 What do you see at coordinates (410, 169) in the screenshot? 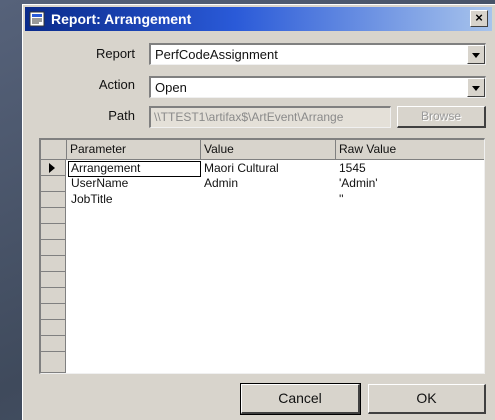
I see `cell-raw-value: 1545` at bounding box center [410, 169].